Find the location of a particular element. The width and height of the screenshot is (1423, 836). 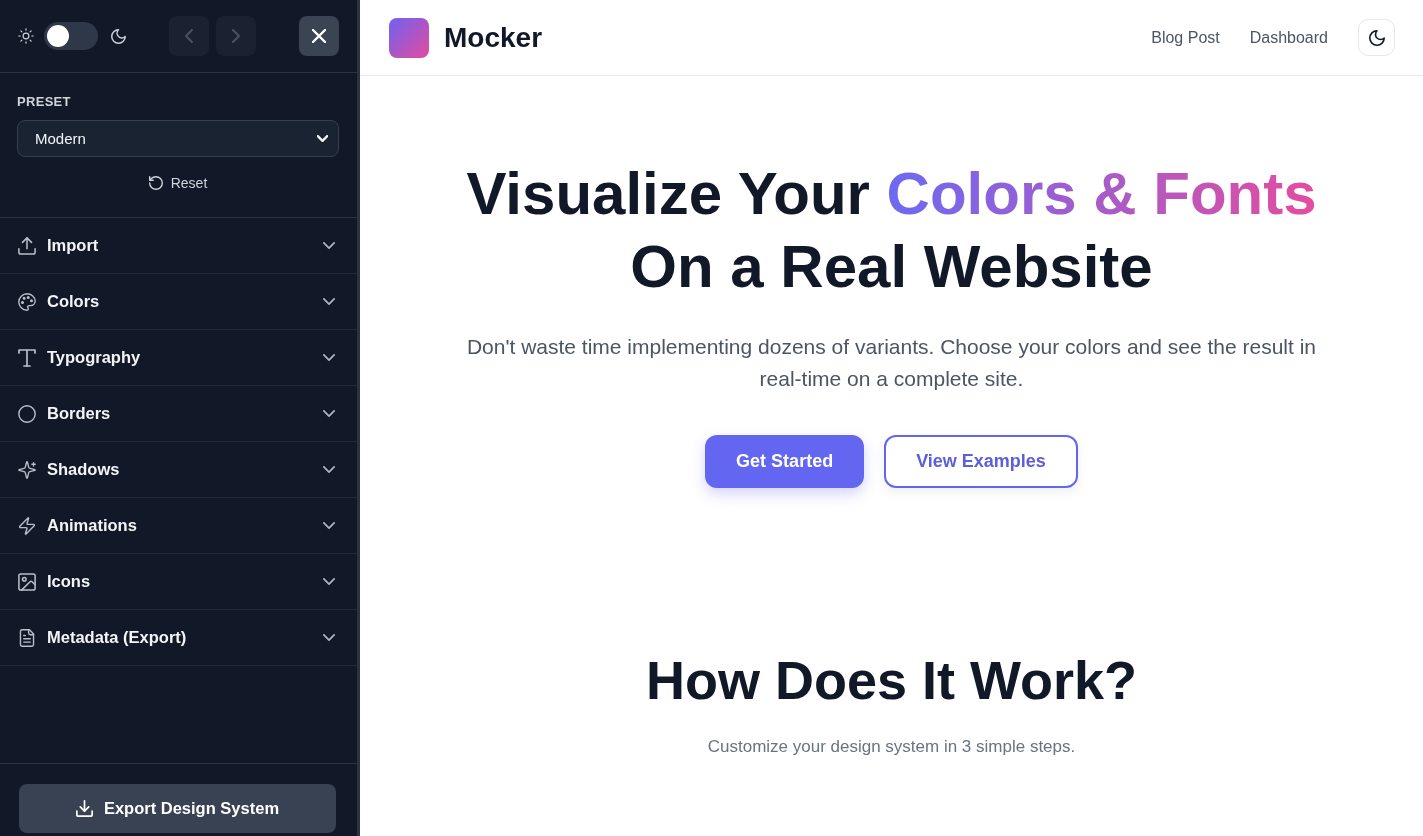

preset-select: Modern is located at coordinates (178, 138).